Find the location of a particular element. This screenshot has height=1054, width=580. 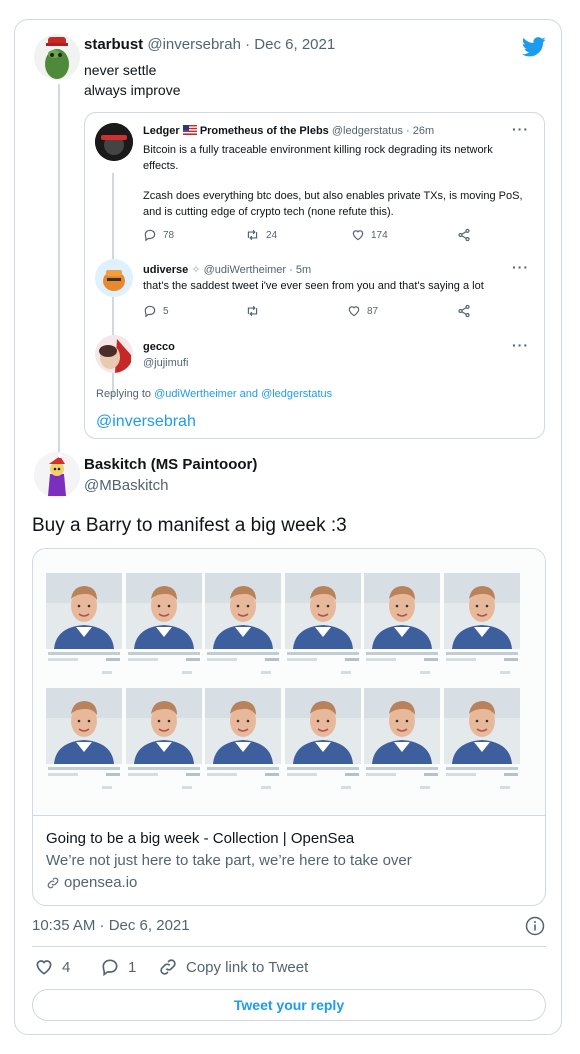

reply-action: 5 is located at coordinates (156, 311).